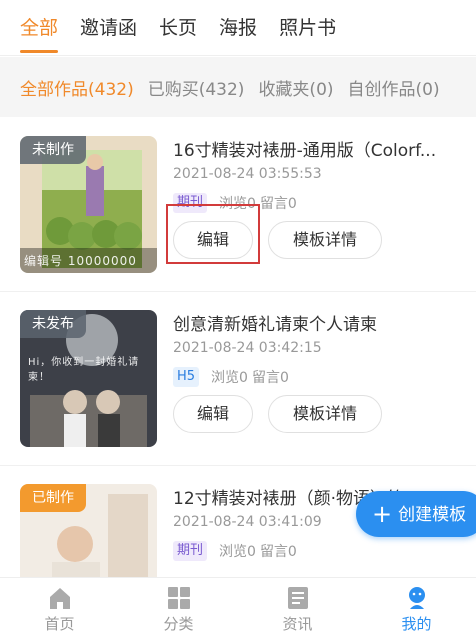 Image resolution: width=476 pixels, height=641 pixels. What do you see at coordinates (178, 624) in the screenshot?
I see `nav-category-label: 分类` at bounding box center [178, 624].